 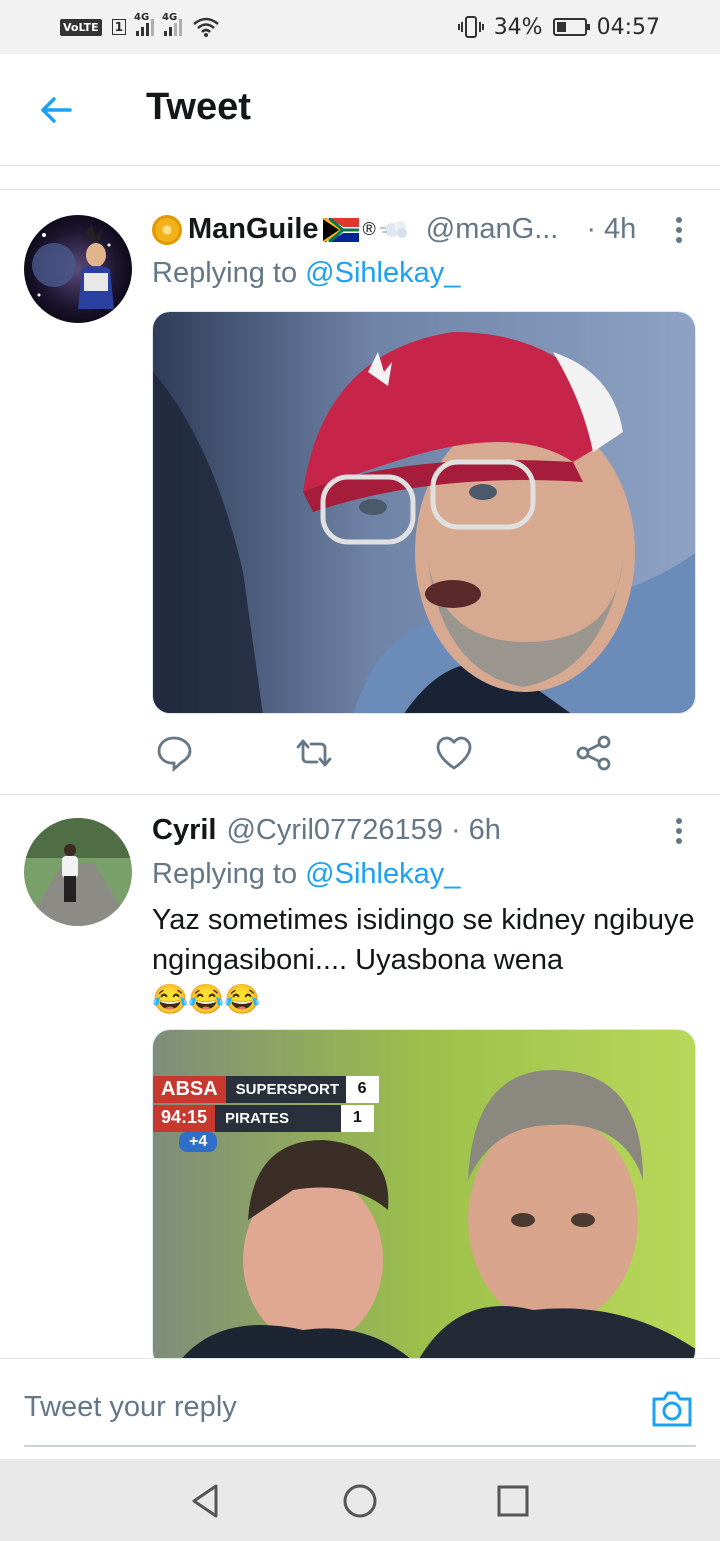 What do you see at coordinates (198, 1142) in the screenshot?
I see `scoreboard-added-time: +4` at bounding box center [198, 1142].